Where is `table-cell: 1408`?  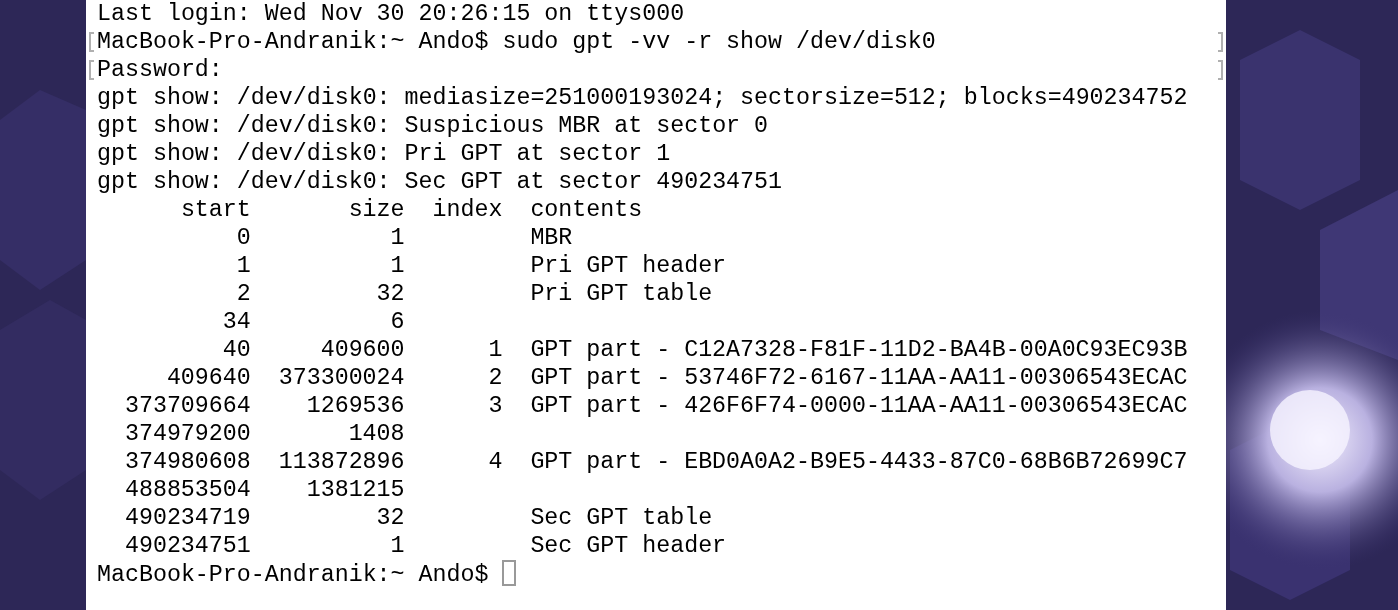 table-cell: 1408 is located at coordinates (376, 434).